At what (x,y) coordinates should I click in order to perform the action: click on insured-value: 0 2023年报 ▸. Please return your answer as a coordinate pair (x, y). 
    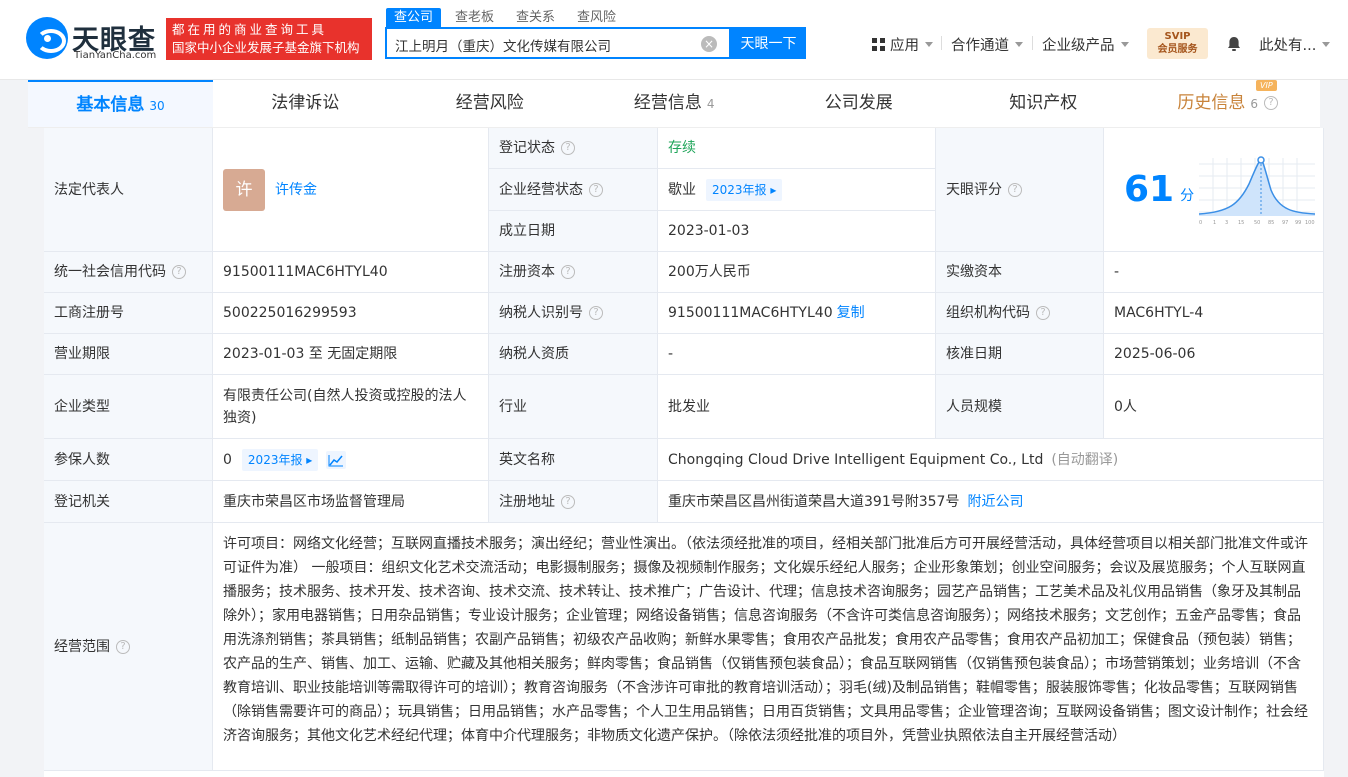
    Looking at the image, I should click on (351, 460).